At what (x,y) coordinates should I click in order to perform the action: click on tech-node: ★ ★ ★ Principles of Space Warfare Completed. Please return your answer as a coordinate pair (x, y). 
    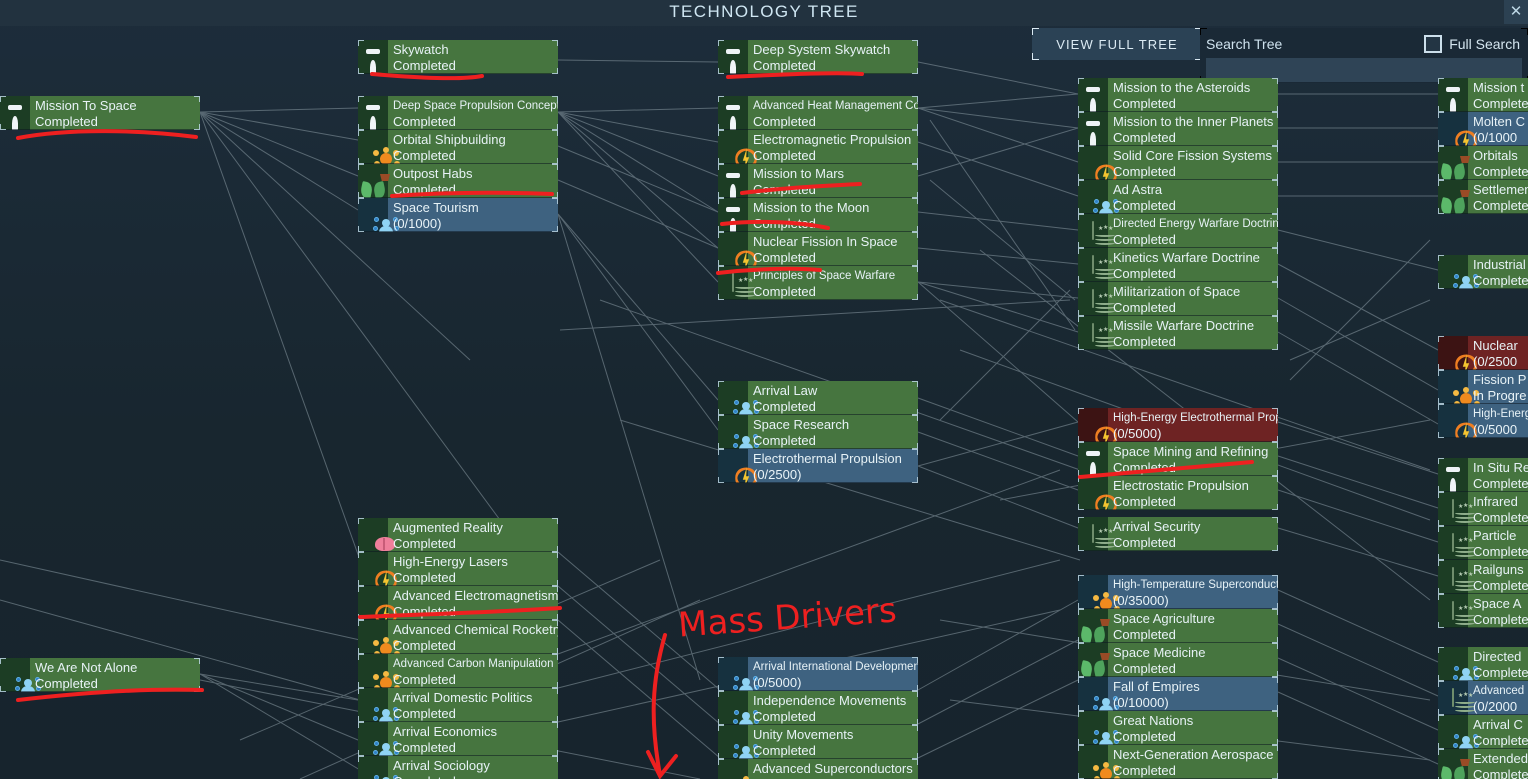
    Looking at the image, I should click on (818, 283).